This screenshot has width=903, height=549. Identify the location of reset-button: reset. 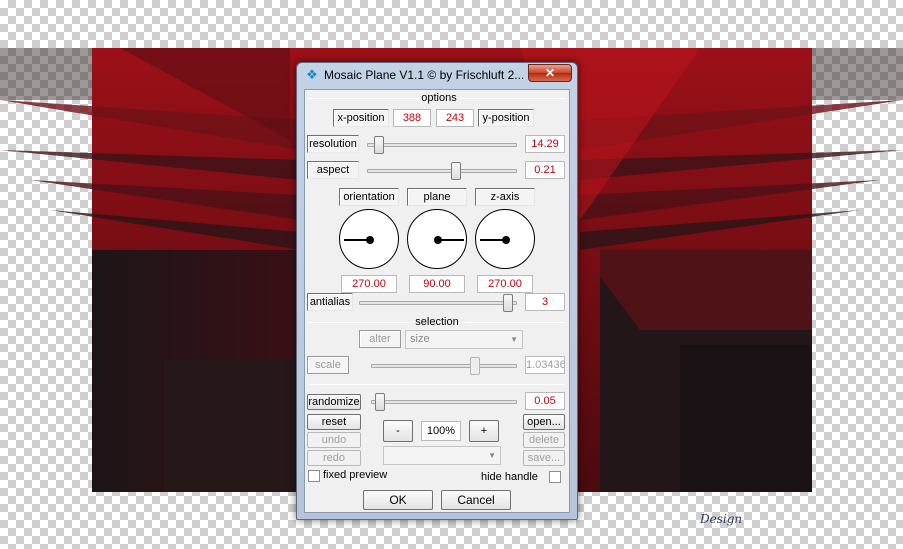
(334, 422).